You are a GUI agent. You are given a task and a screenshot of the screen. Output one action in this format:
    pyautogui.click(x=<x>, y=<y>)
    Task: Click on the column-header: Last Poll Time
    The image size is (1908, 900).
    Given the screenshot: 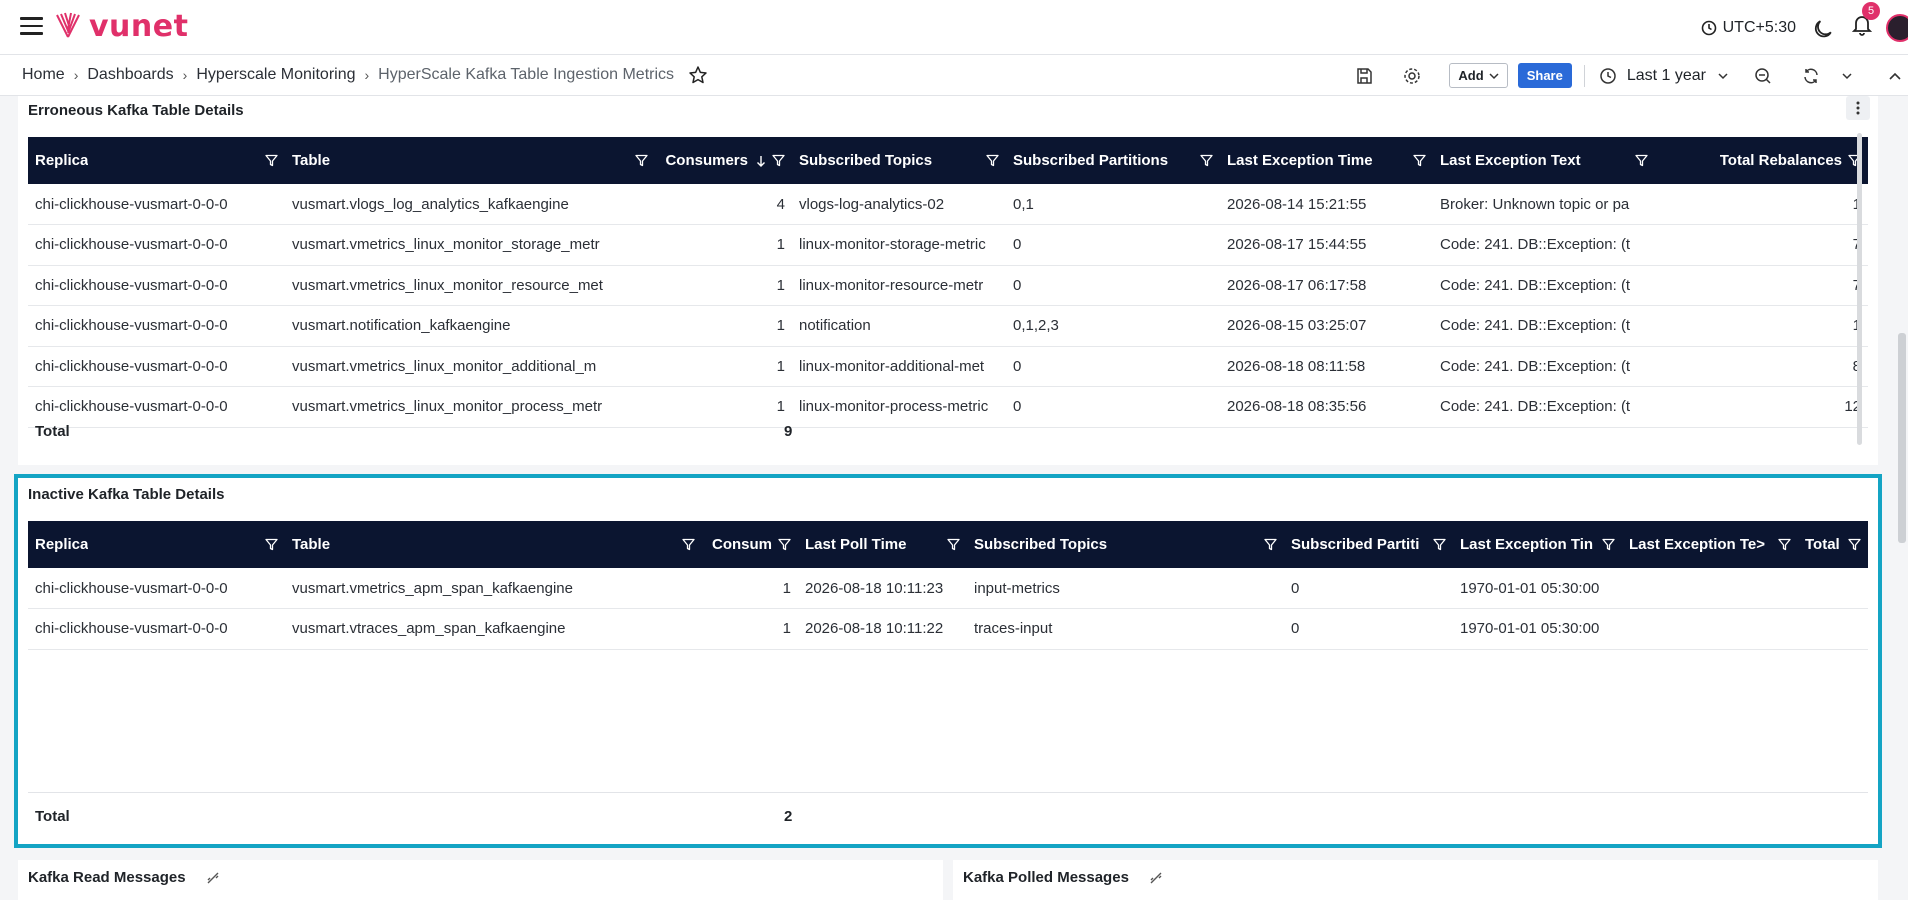 What is the action you would take?
    pyautogui.click(x=882, y=544)
    